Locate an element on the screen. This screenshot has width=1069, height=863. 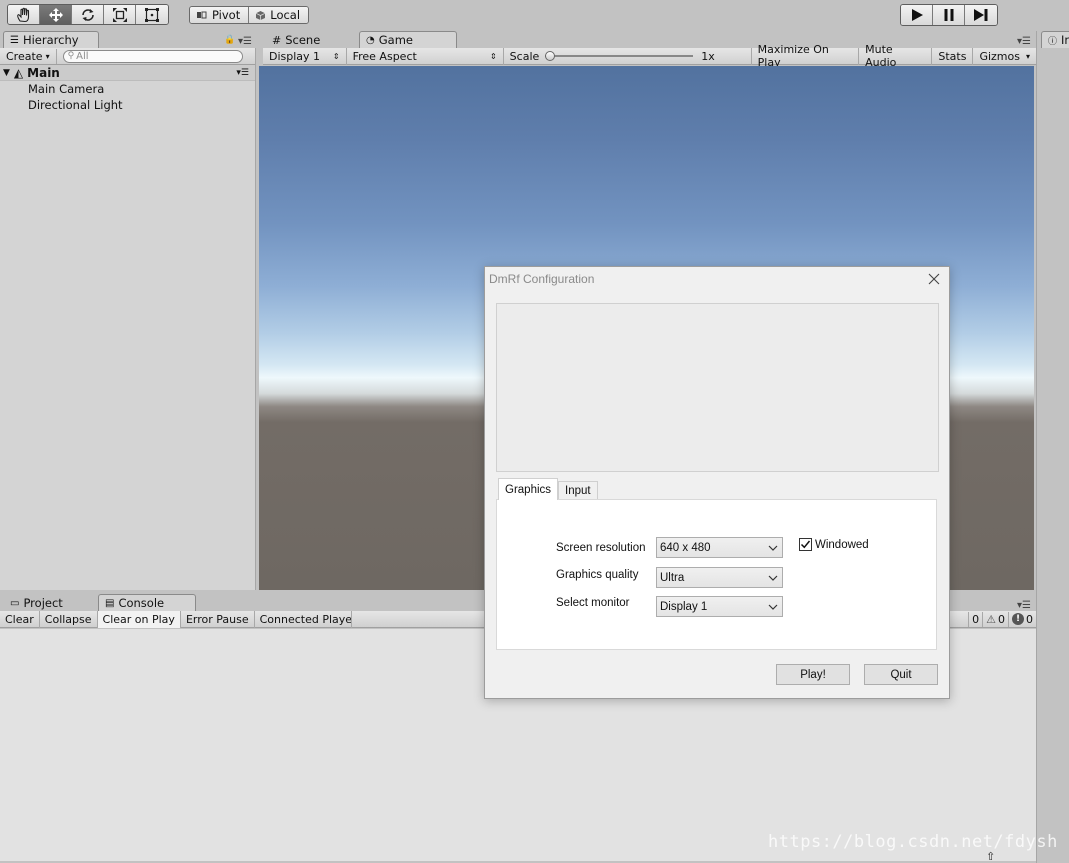
scene-menu-icon: ▾☰ is located at coordinates (242, 73).